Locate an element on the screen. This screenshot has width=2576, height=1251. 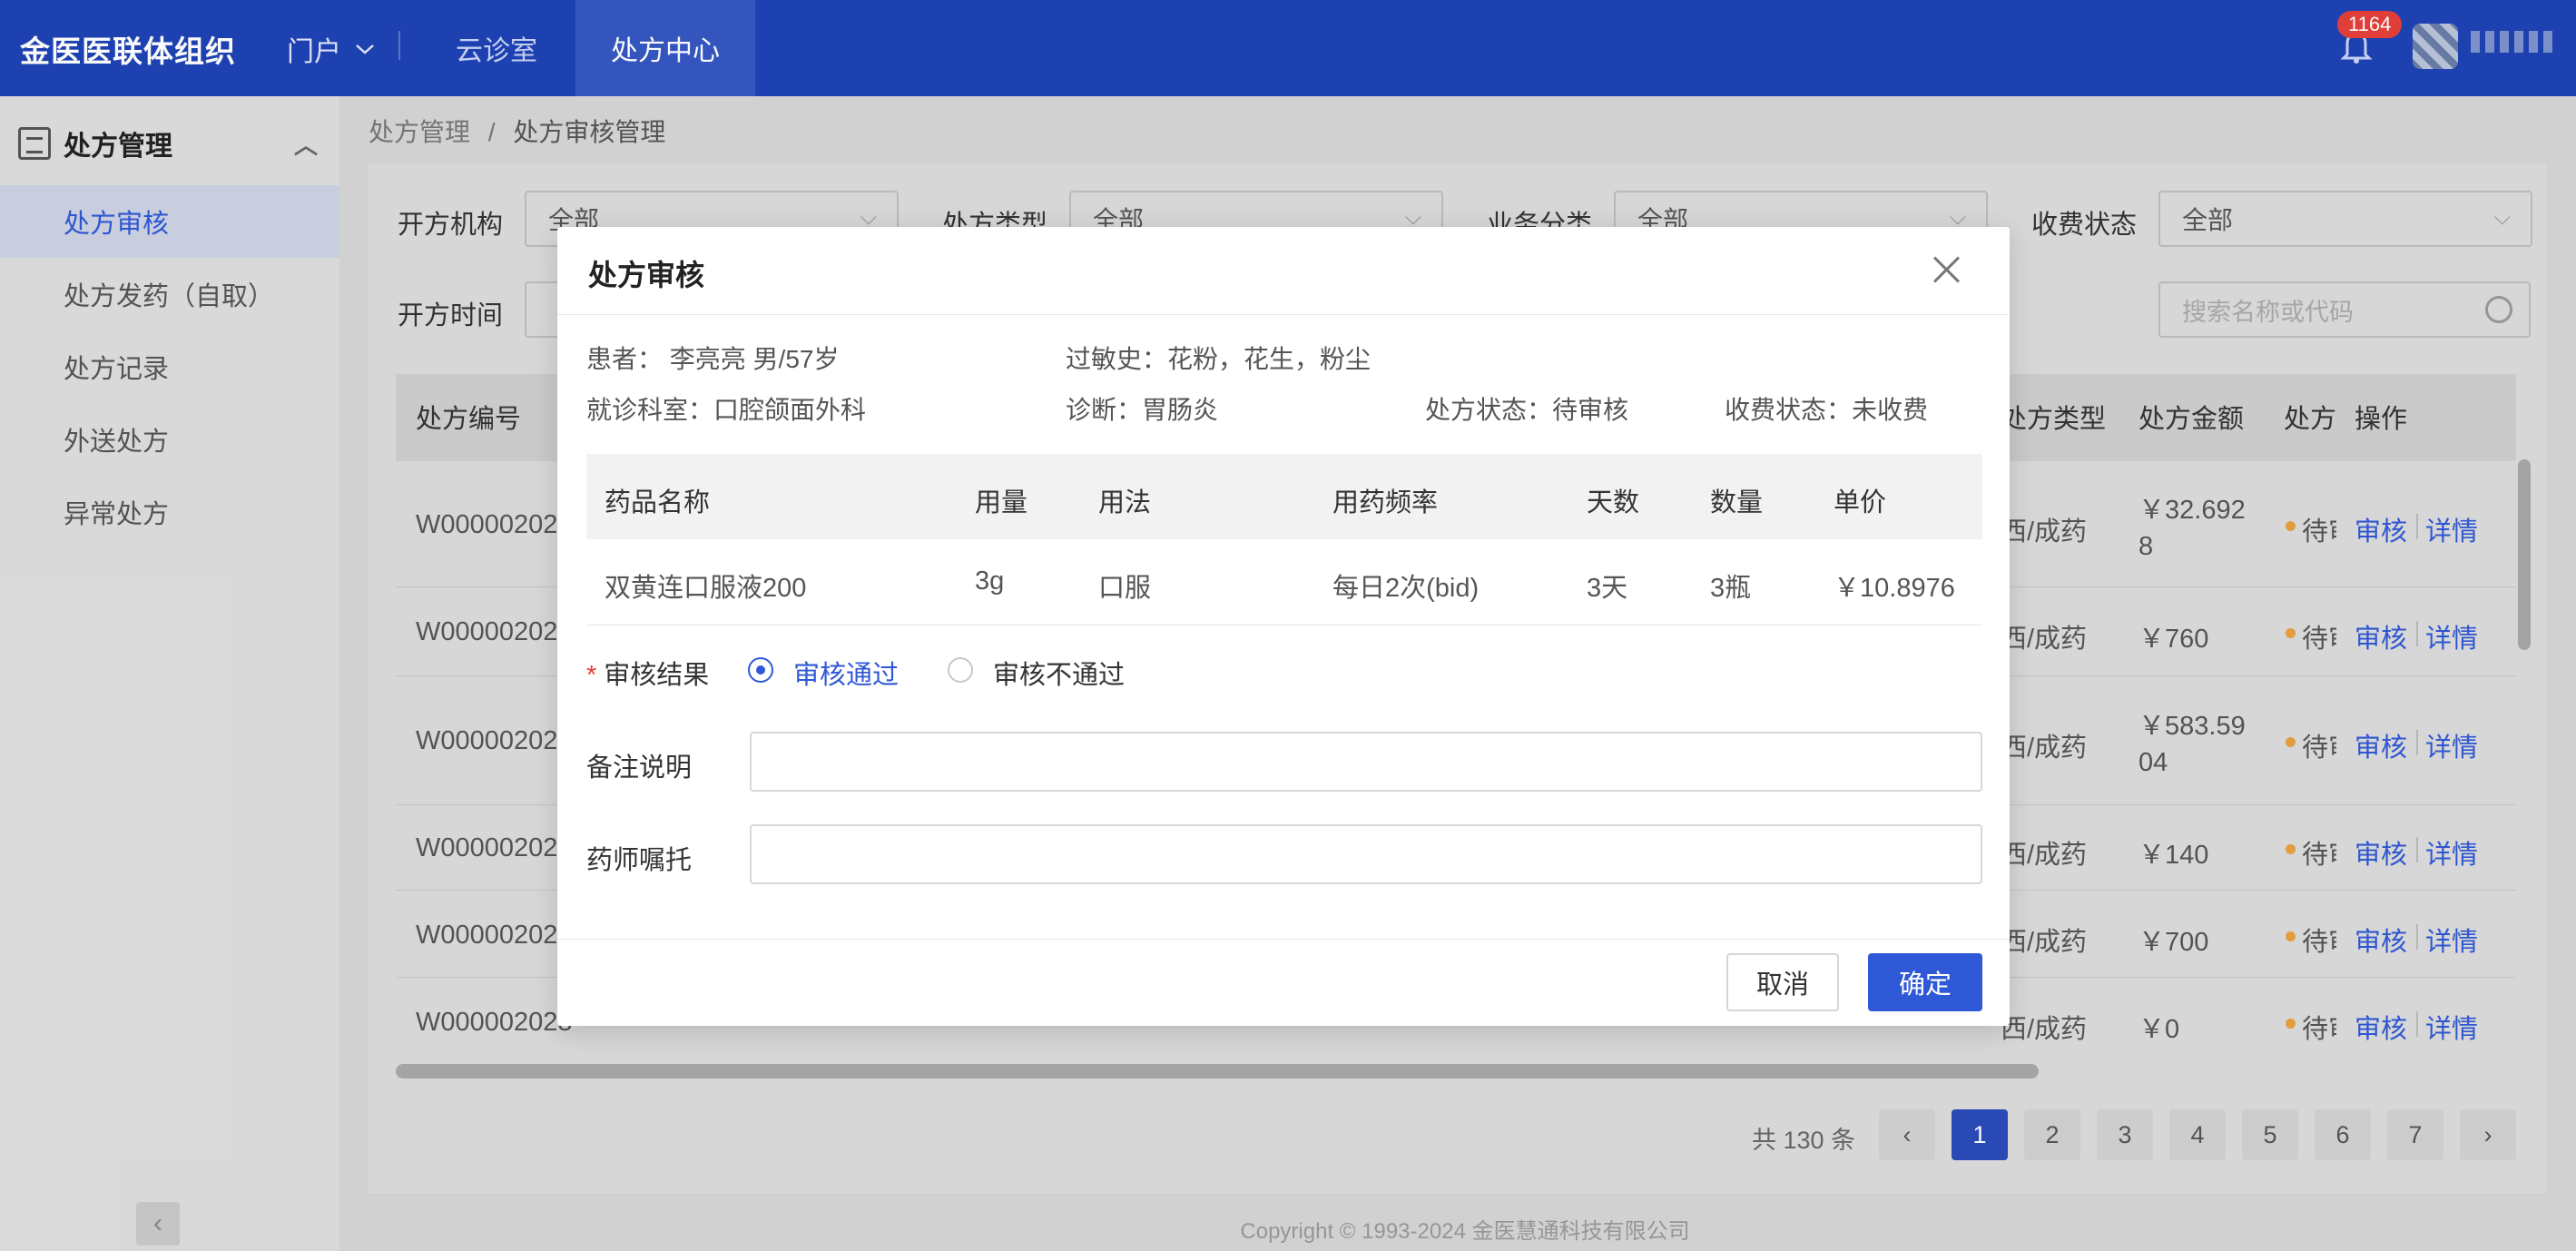
drug-col-dose: 用量 is located at coordinates (1001, 502).